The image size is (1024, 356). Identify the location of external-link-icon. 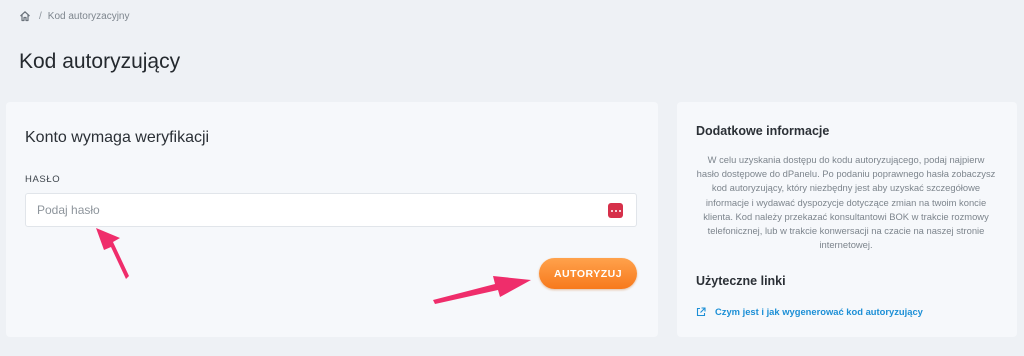
(701, 311).